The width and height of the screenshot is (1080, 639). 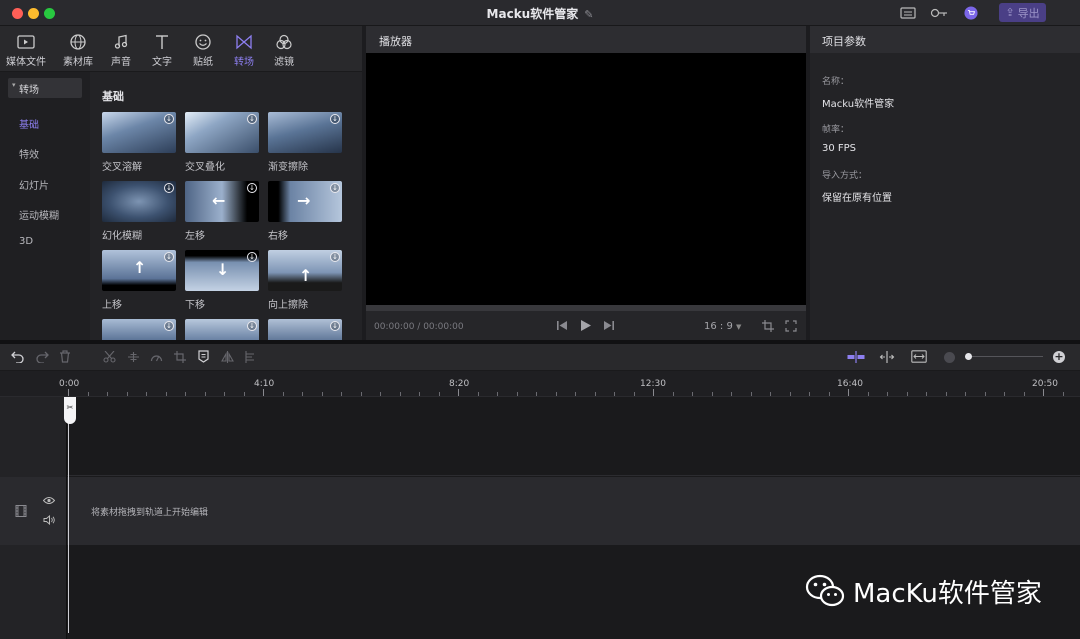 What do you see at coordinates (70, 410) in the screenshot?
I see `playhead-handle: ✂` at bounding box center [70, 410].